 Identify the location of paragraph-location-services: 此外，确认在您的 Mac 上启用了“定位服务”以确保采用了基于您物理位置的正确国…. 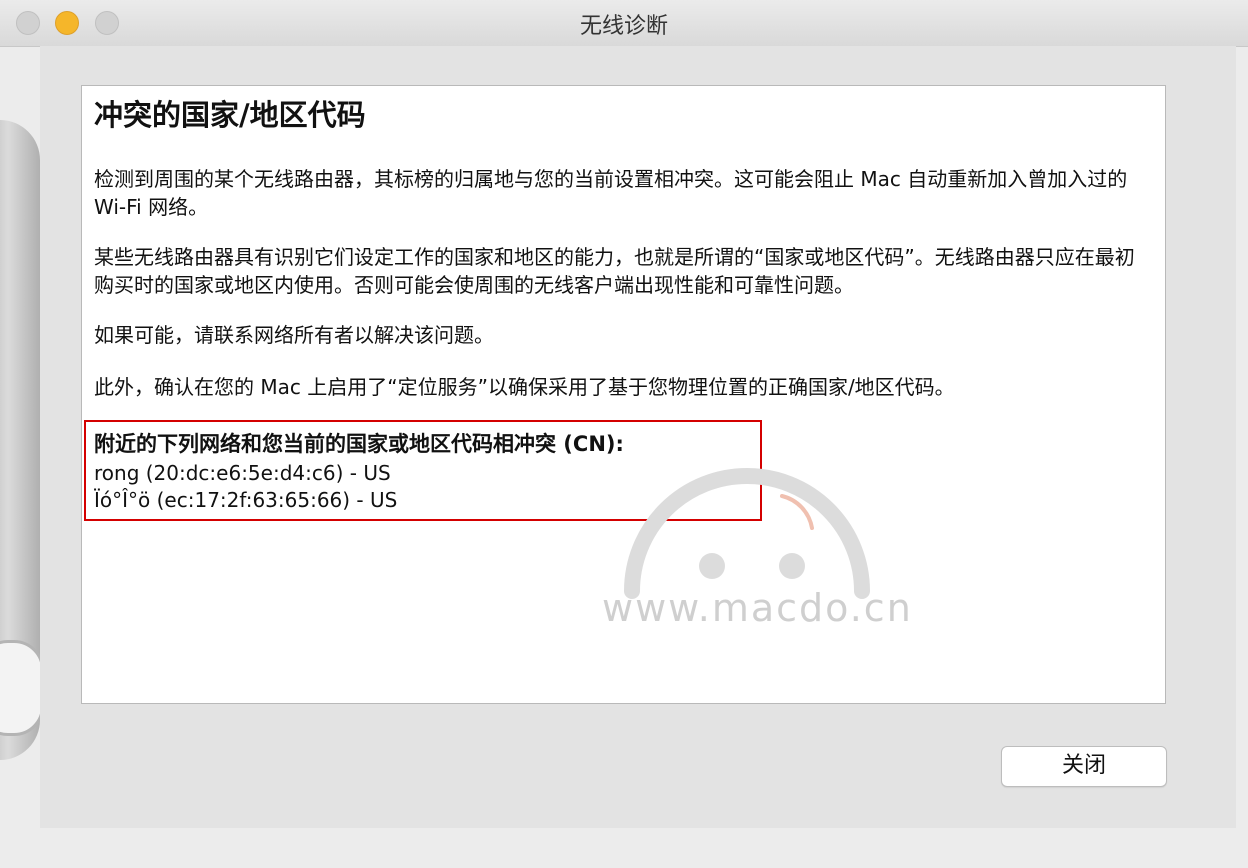
(524, 387).